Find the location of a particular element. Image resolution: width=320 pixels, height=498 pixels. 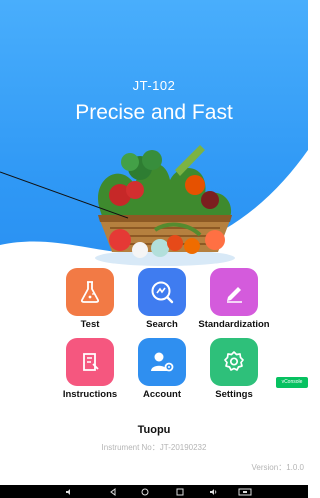

vconsole-button: vConsole is located at coordinates (292, 382).